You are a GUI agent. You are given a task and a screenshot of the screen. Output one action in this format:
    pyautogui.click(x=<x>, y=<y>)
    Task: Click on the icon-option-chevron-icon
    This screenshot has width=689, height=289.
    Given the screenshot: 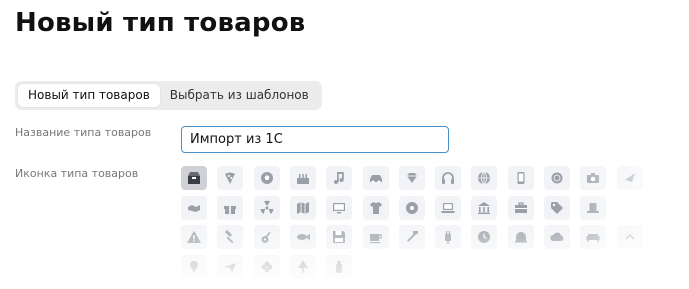 What is the action you would take?
    pyautogui.click(x=630, y=237)
    